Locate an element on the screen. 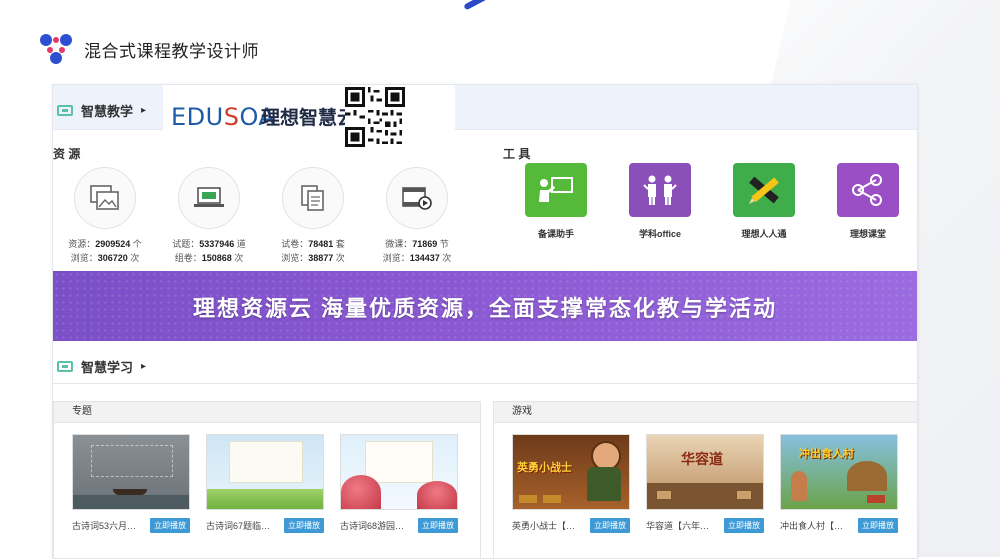  banner-text: 理想资源云 海量优质资源，全面支撑常态化教与学活动 is located at coordinates (485, 308).